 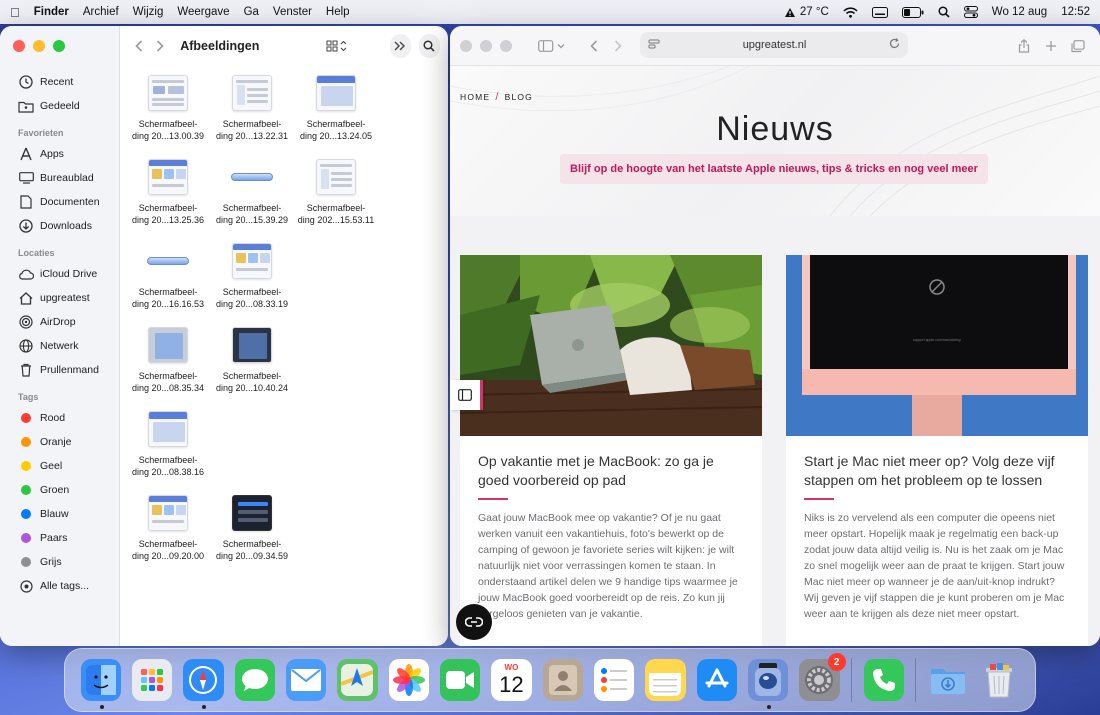 I want to click on article-image-macbook, so click(x=611, y=345).